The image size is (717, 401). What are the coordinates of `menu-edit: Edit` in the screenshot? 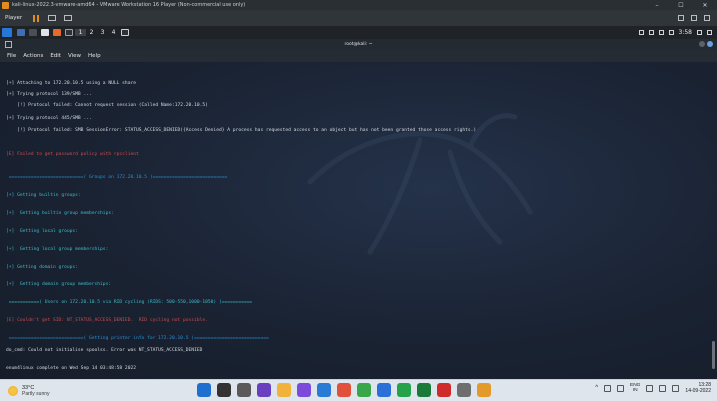 It's located at (55, 56).